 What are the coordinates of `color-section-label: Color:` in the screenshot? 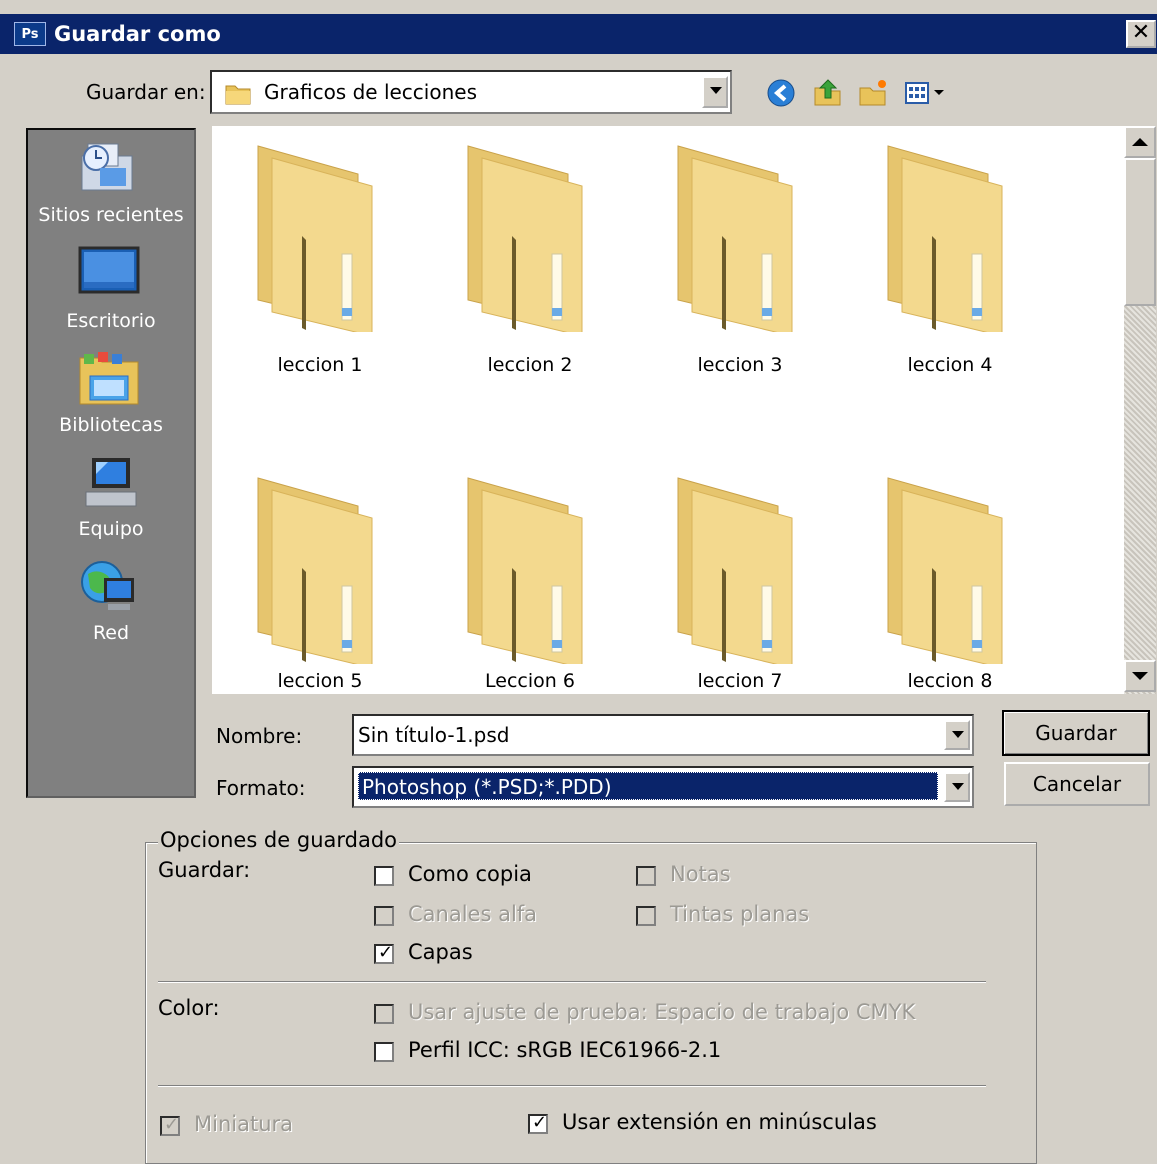 It's located at (189, 1008).